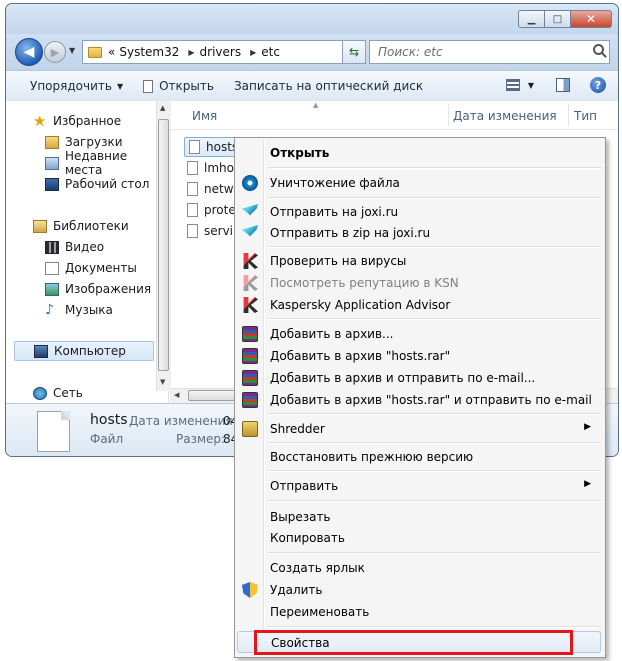 Image resolution: width=622 pixels, height=661 pixels. Describe the element at coordinates (40, 120) in the screenshot. I see `star-icon: ★` at that location.